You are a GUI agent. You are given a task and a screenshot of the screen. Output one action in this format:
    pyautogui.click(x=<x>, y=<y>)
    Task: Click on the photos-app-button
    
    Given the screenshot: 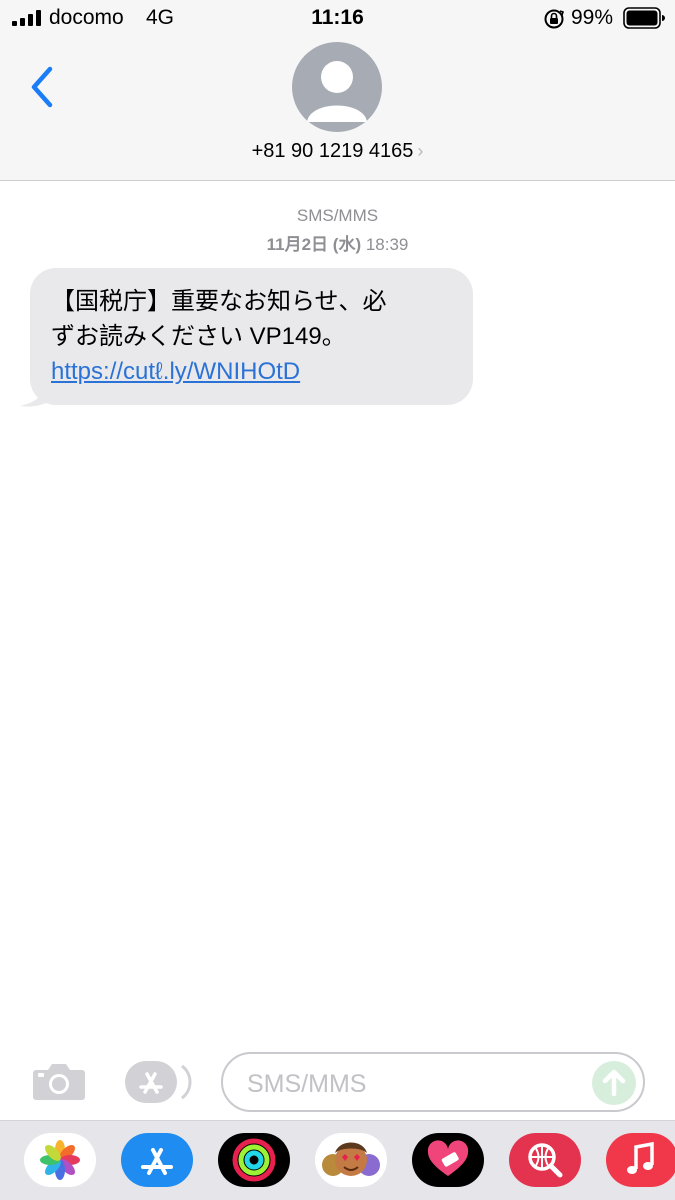 What is the action you would take?
    pyautogui.click(x=60, y=1160)
    